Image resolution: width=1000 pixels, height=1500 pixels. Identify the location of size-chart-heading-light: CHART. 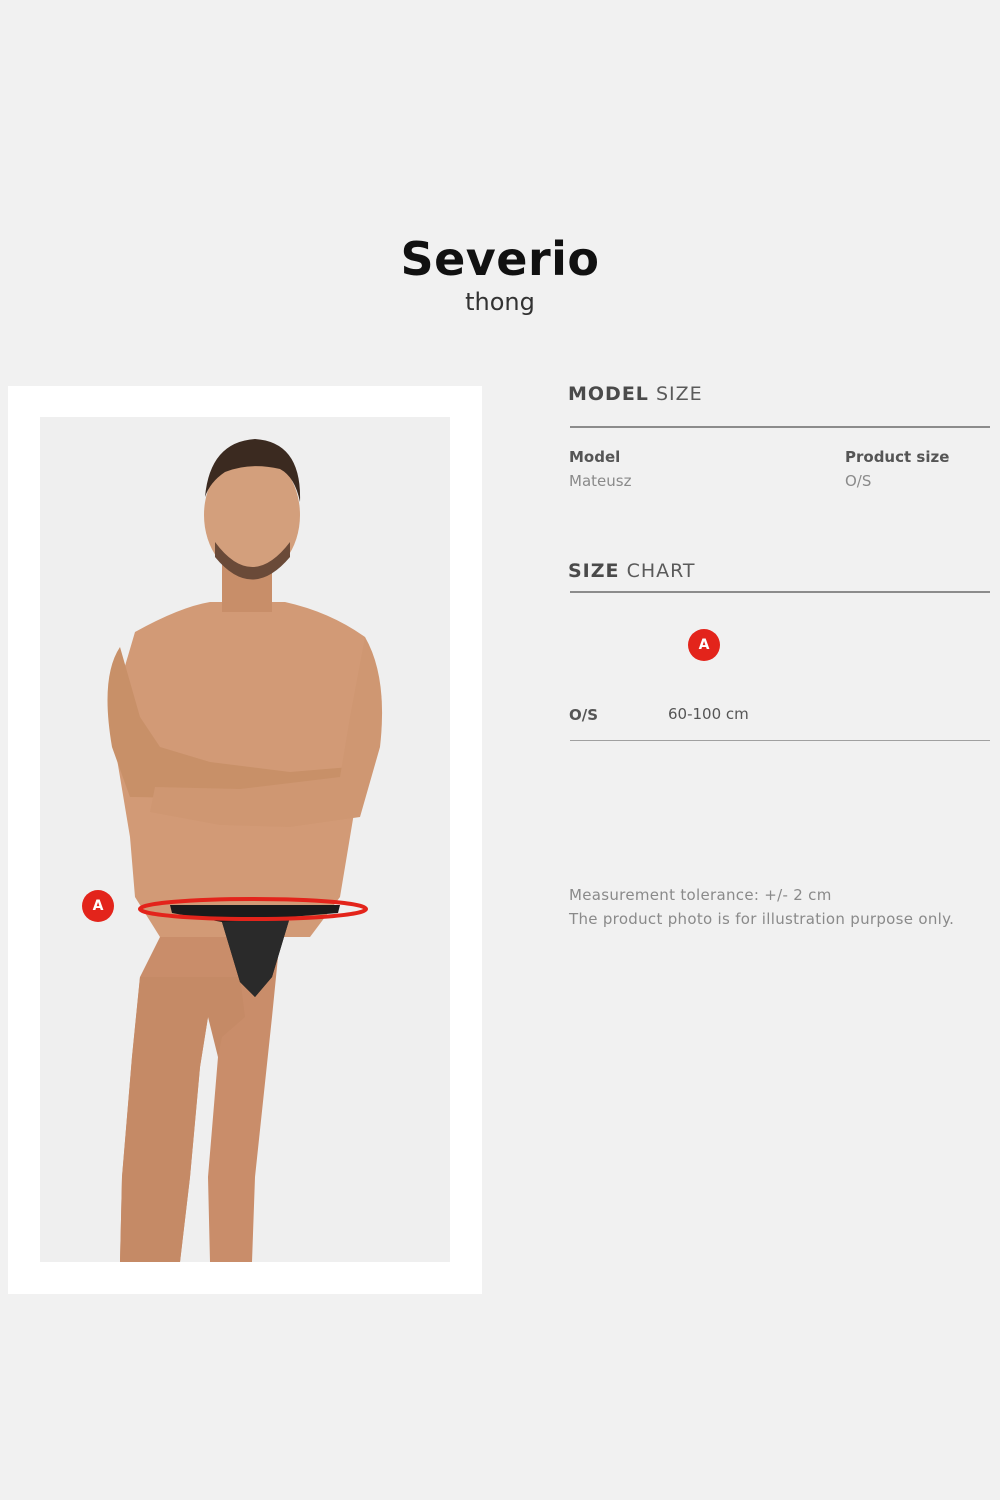
(661, 571).